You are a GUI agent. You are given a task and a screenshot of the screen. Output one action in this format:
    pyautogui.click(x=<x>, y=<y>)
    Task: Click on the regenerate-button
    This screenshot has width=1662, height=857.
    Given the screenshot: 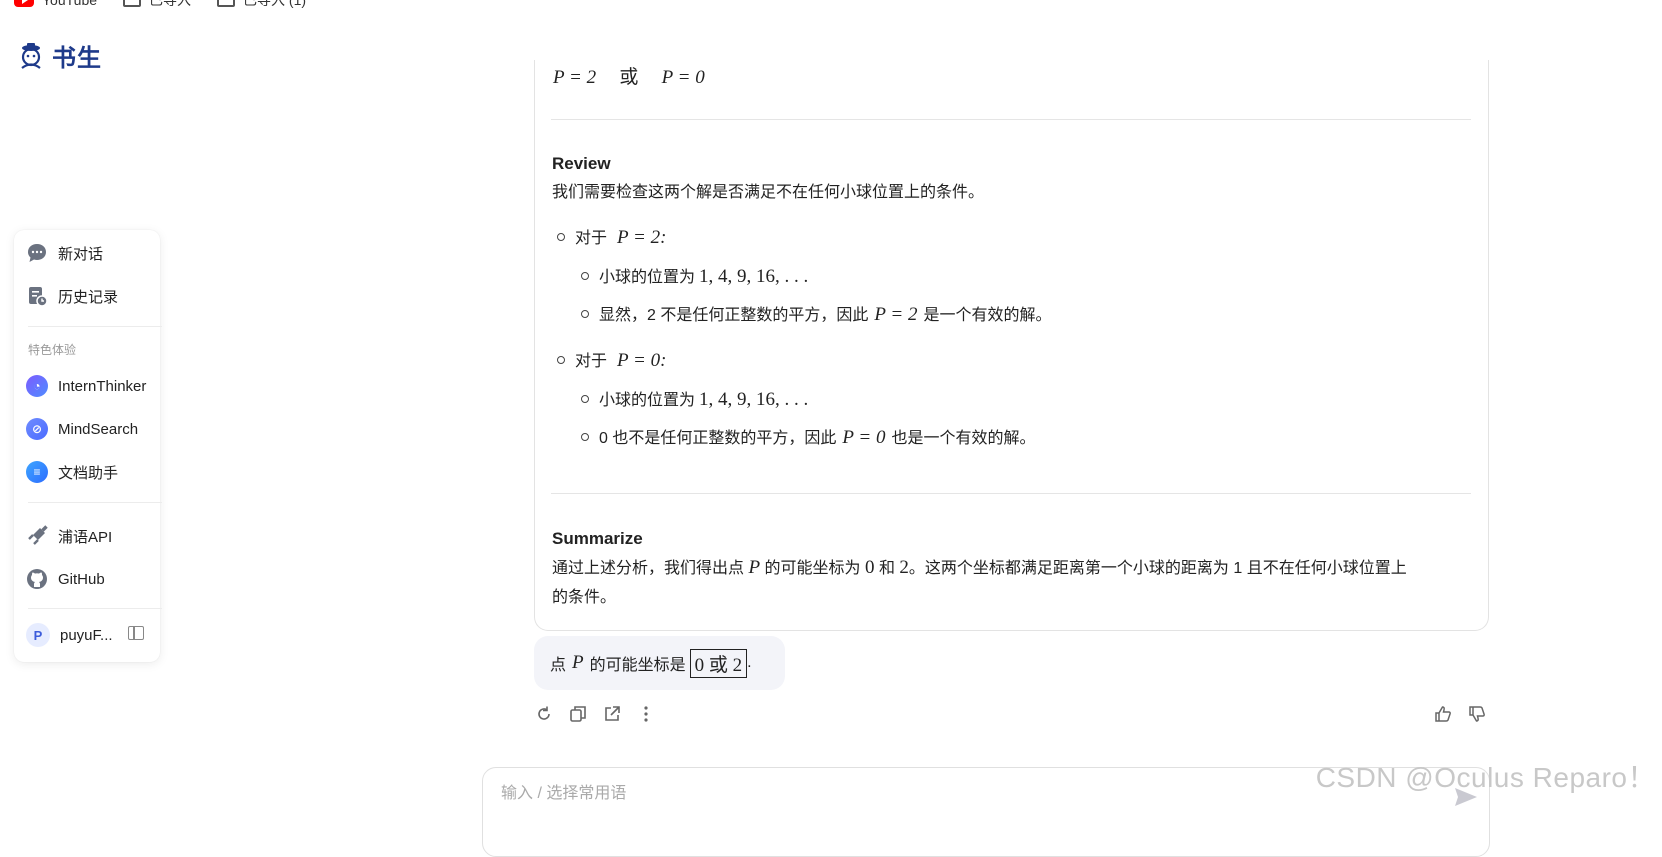 What is the action you would take?
    pyautogui.click(x=544, y=714)
    